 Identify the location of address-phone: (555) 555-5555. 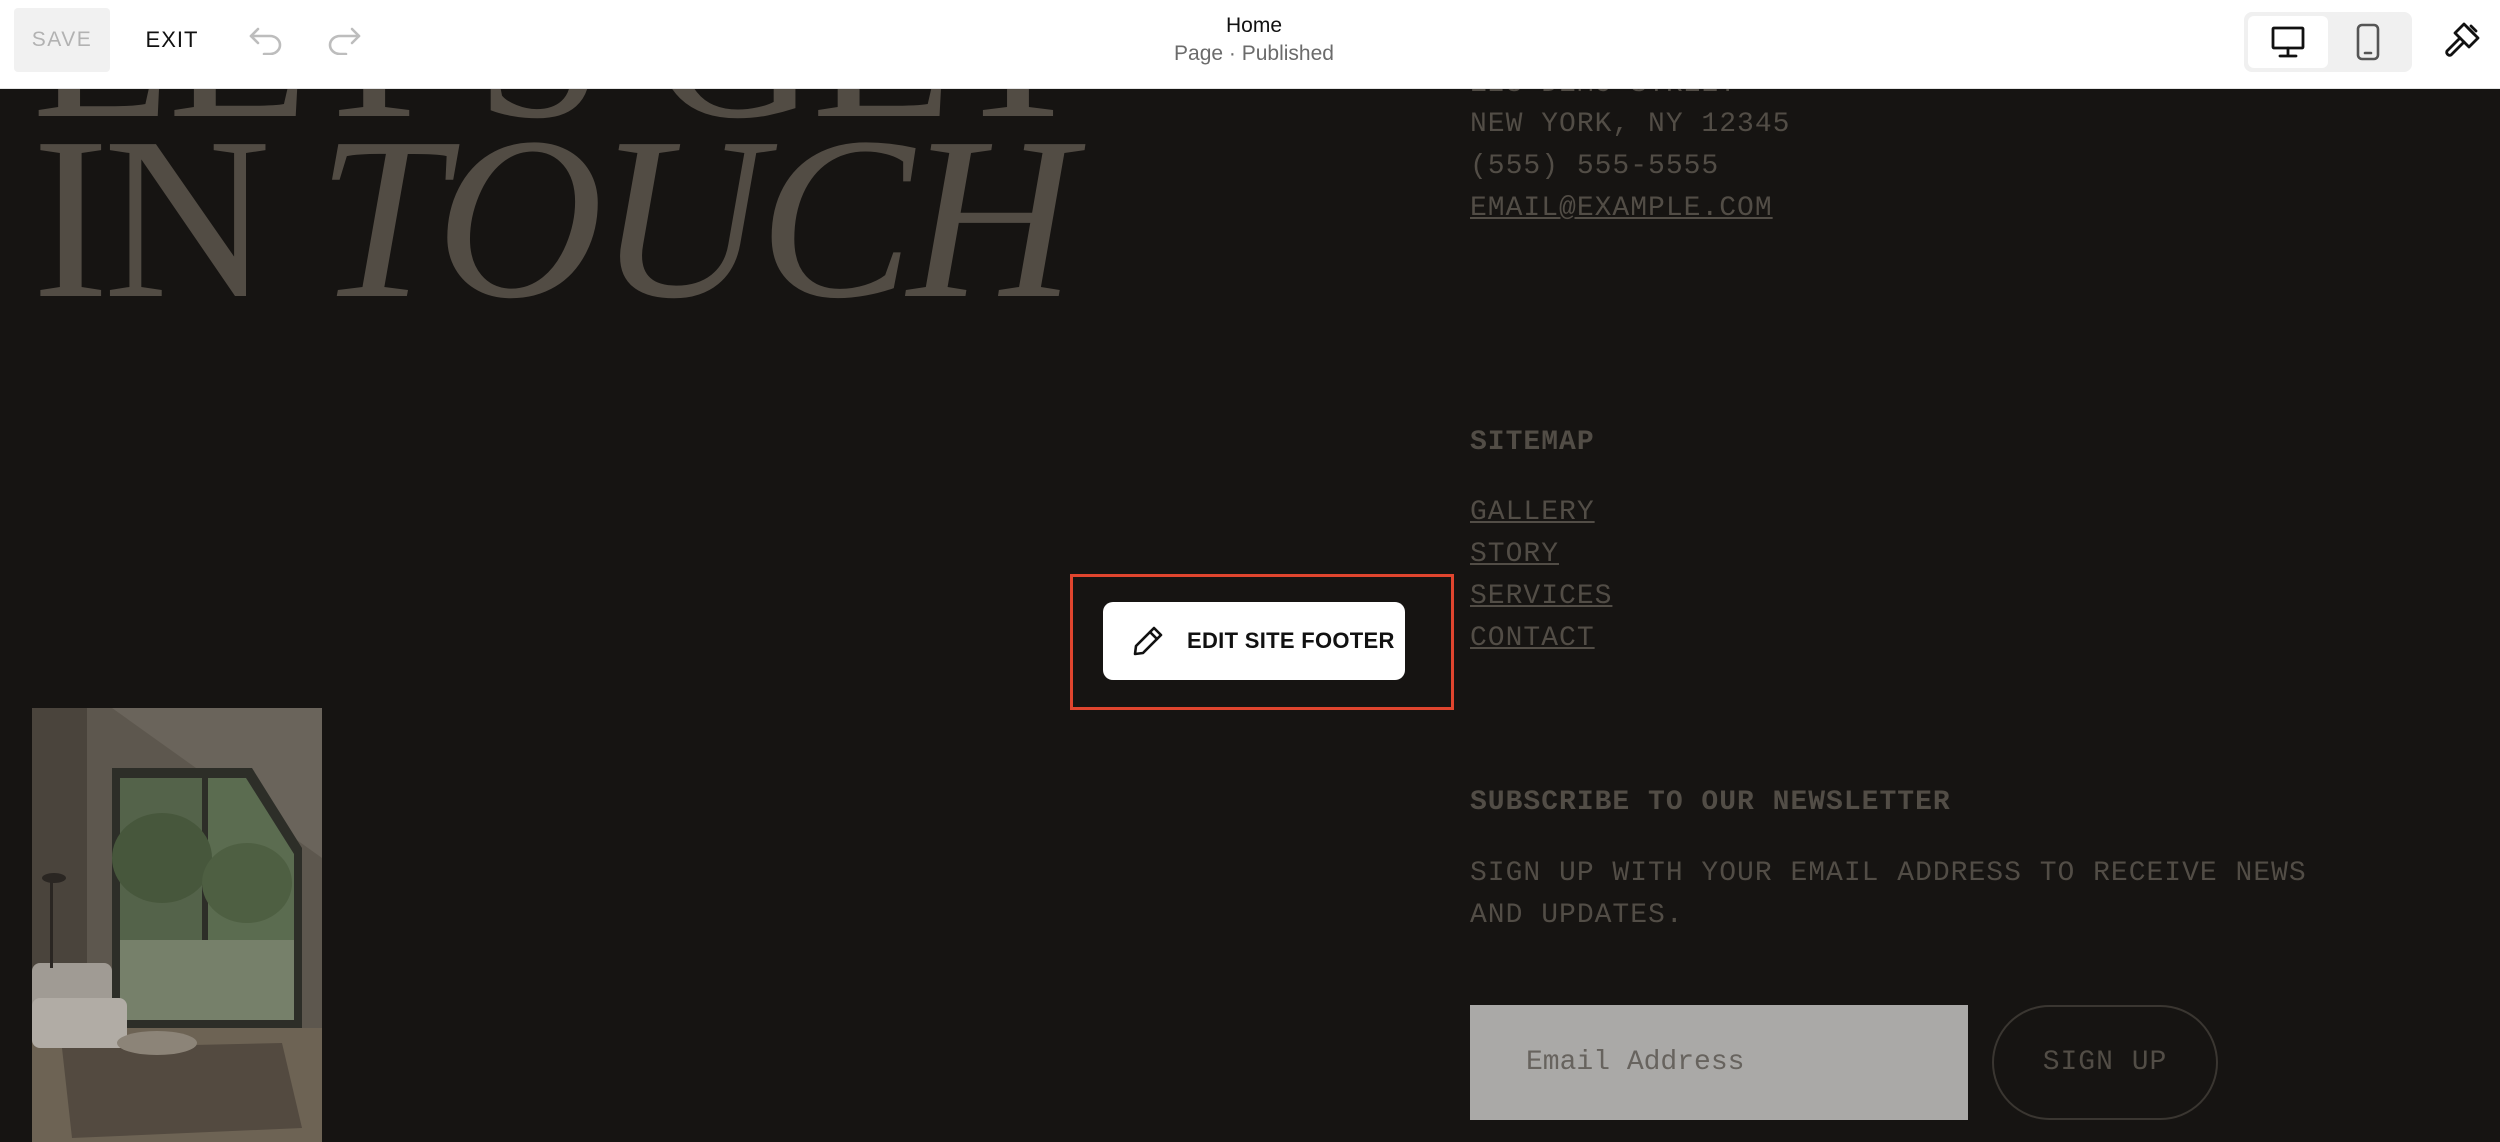
(1595, 166).